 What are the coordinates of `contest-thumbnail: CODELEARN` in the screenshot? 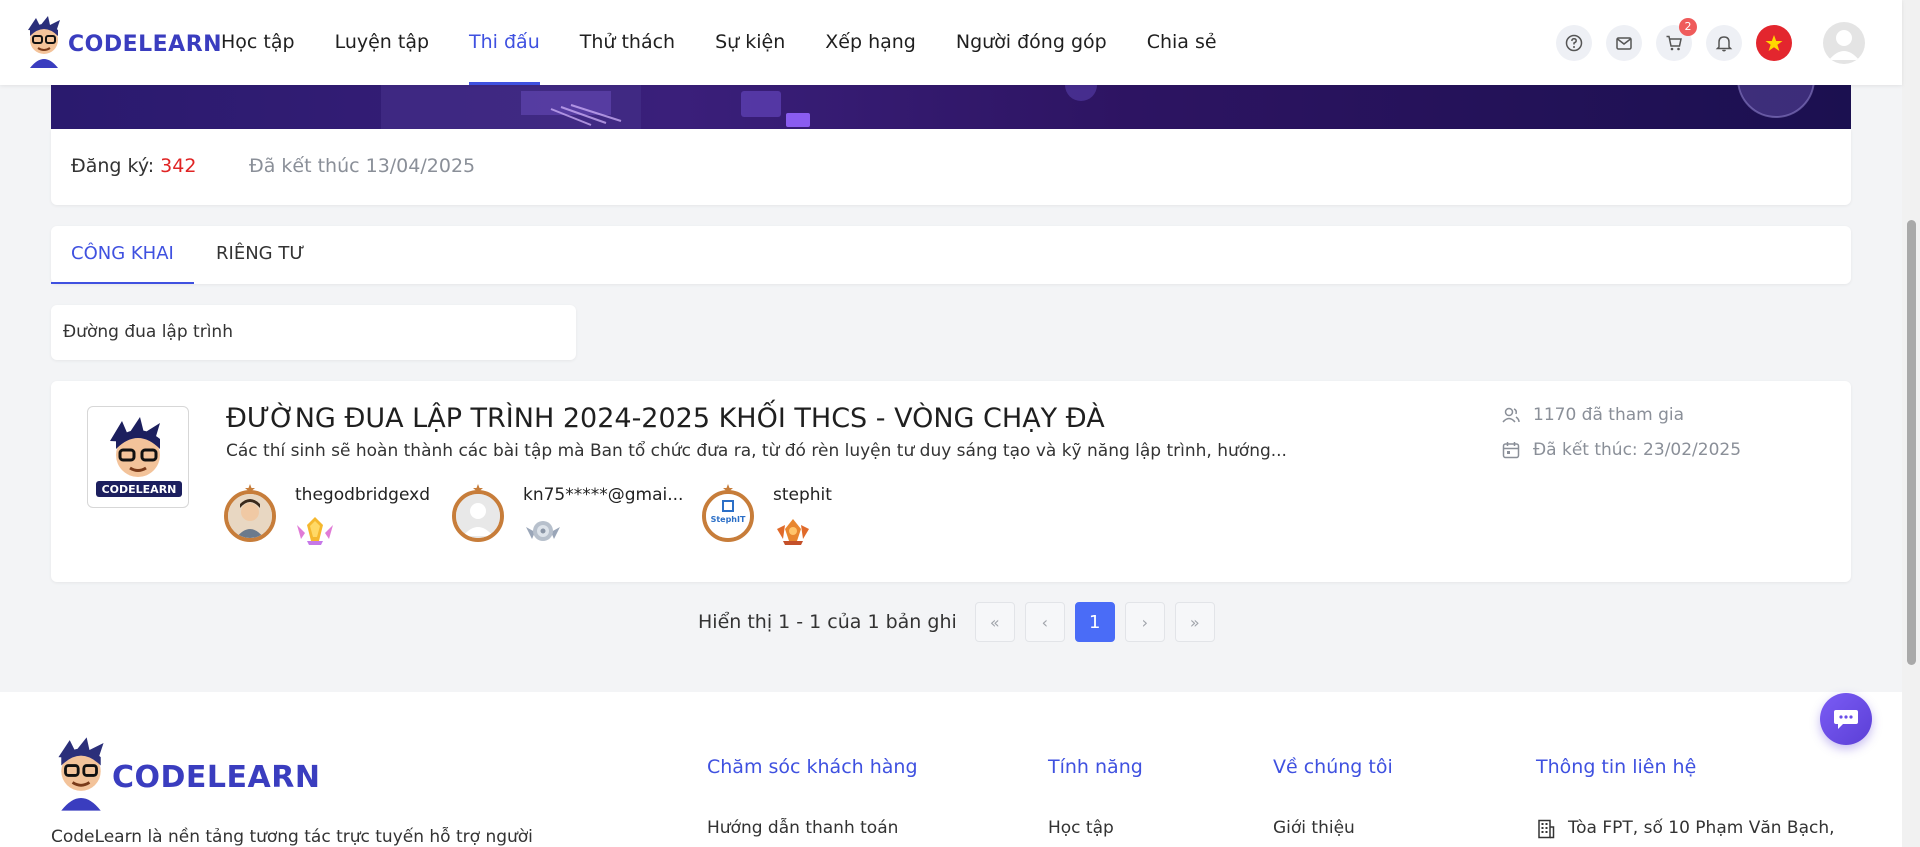 It's located at (138, 457).